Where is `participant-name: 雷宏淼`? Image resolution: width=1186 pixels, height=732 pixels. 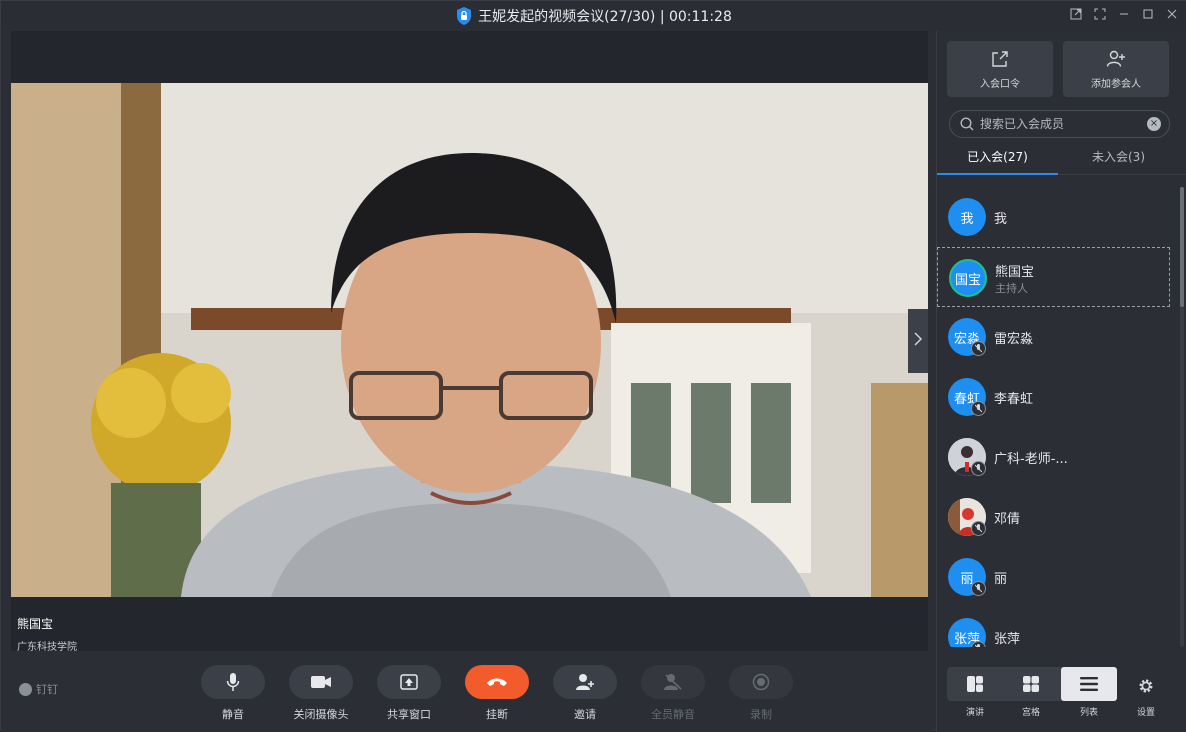
participant-name: 雷宏淼 is located at coordinates (1014, 339).